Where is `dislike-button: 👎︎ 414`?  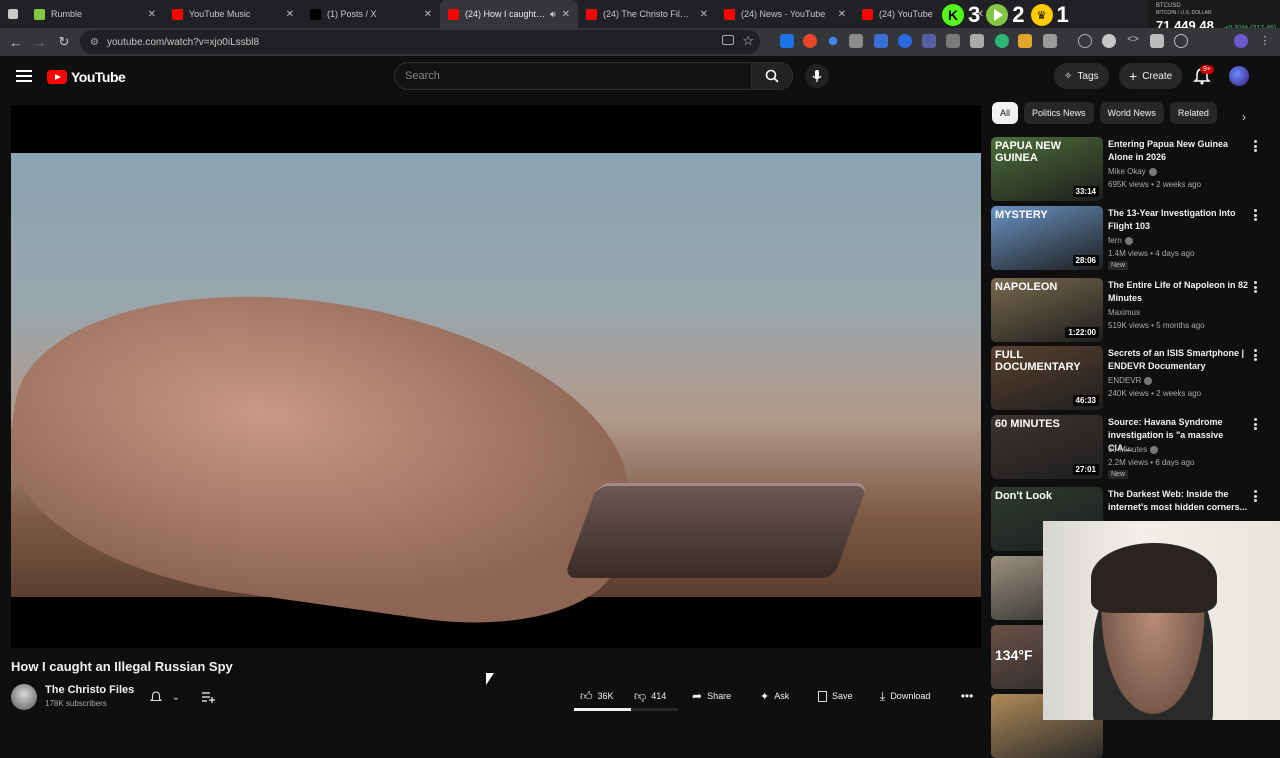 dislike-button: 👎︎ 414 is located at coordinates (650, 696).